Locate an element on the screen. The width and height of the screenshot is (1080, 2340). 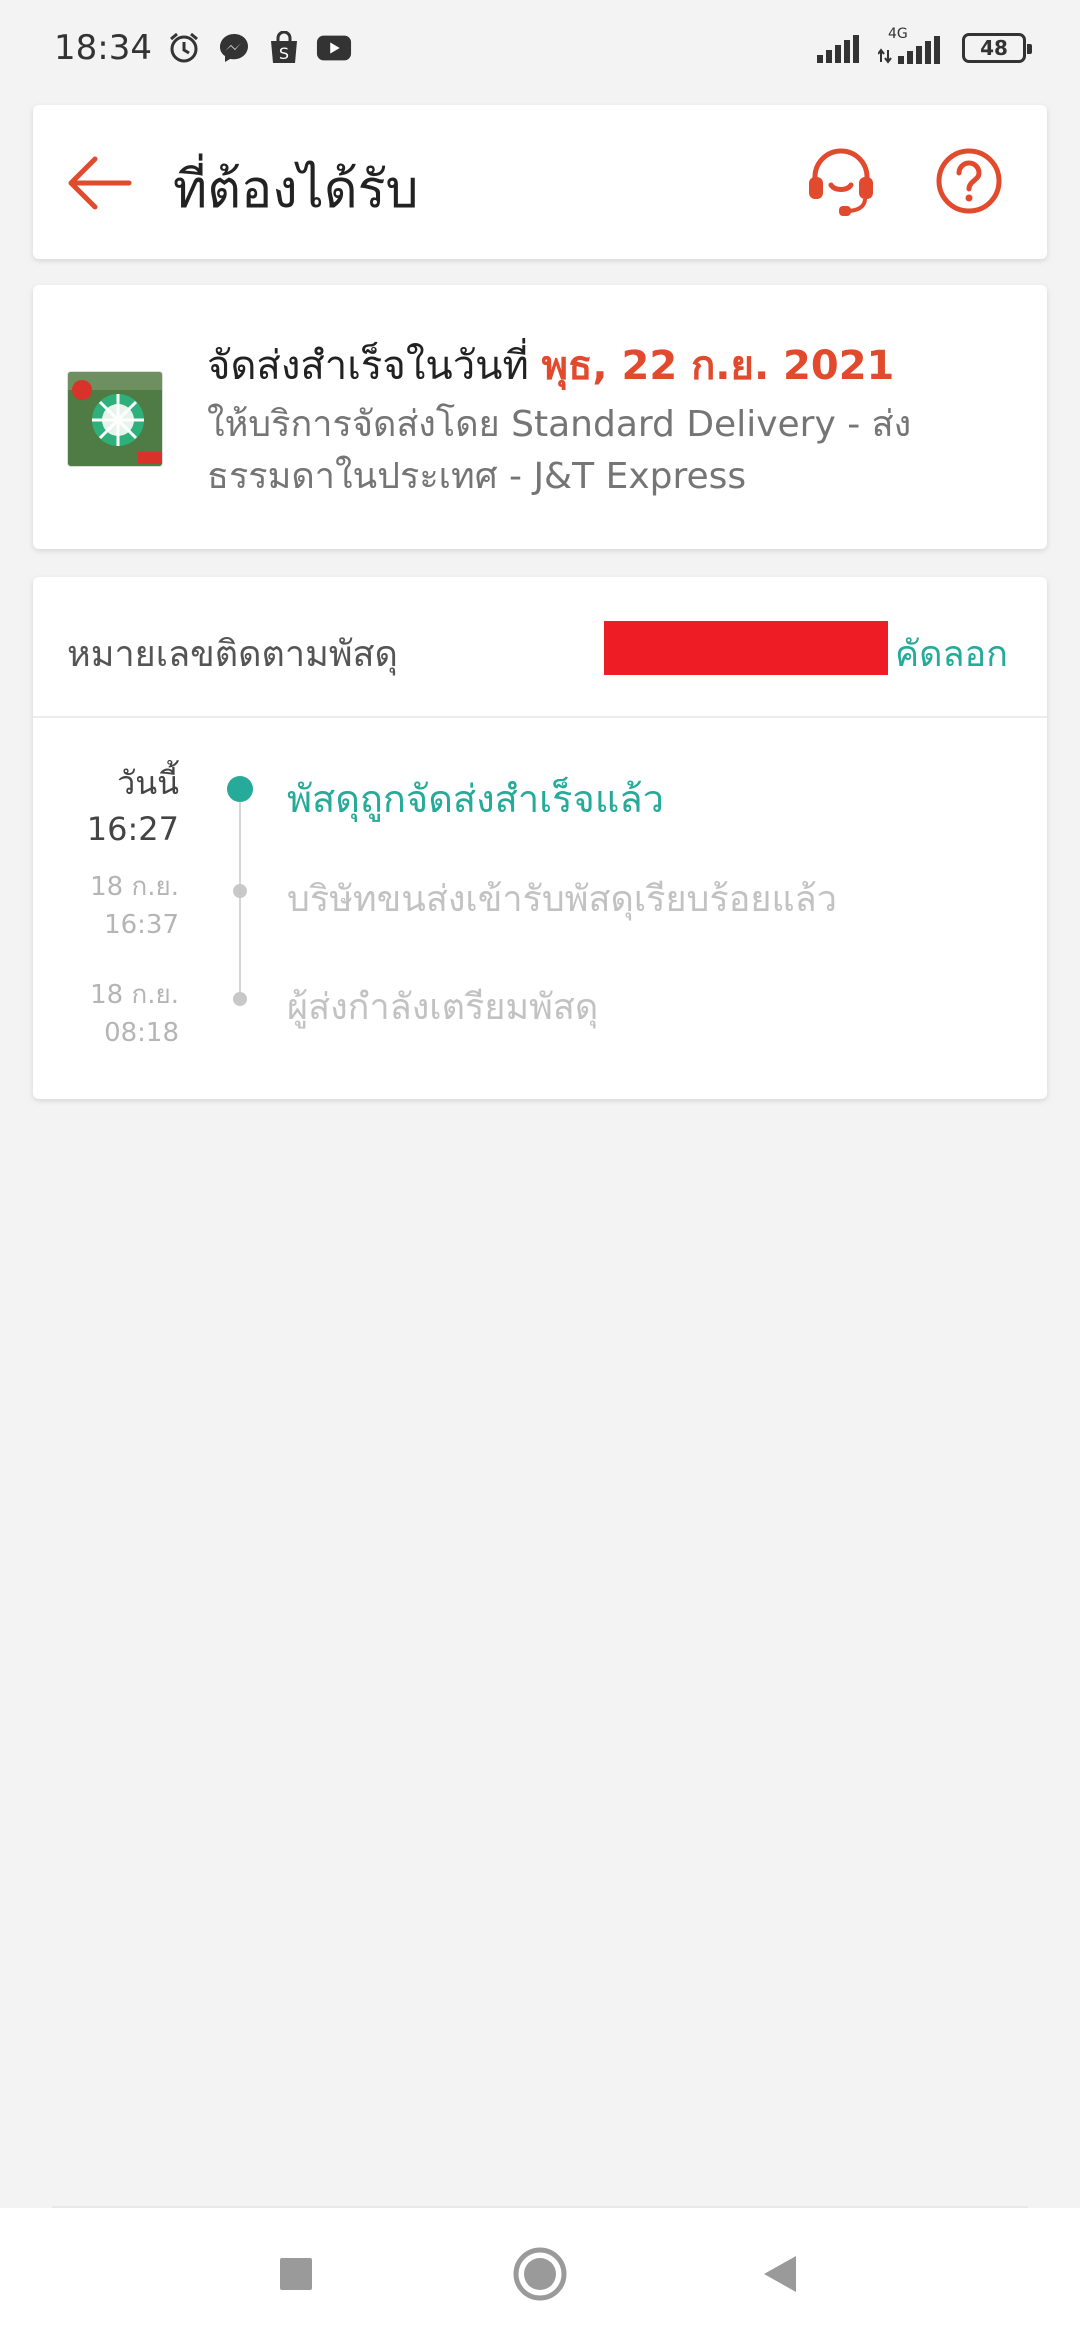
timeline-dot-active is located at coordinates (240, 789).